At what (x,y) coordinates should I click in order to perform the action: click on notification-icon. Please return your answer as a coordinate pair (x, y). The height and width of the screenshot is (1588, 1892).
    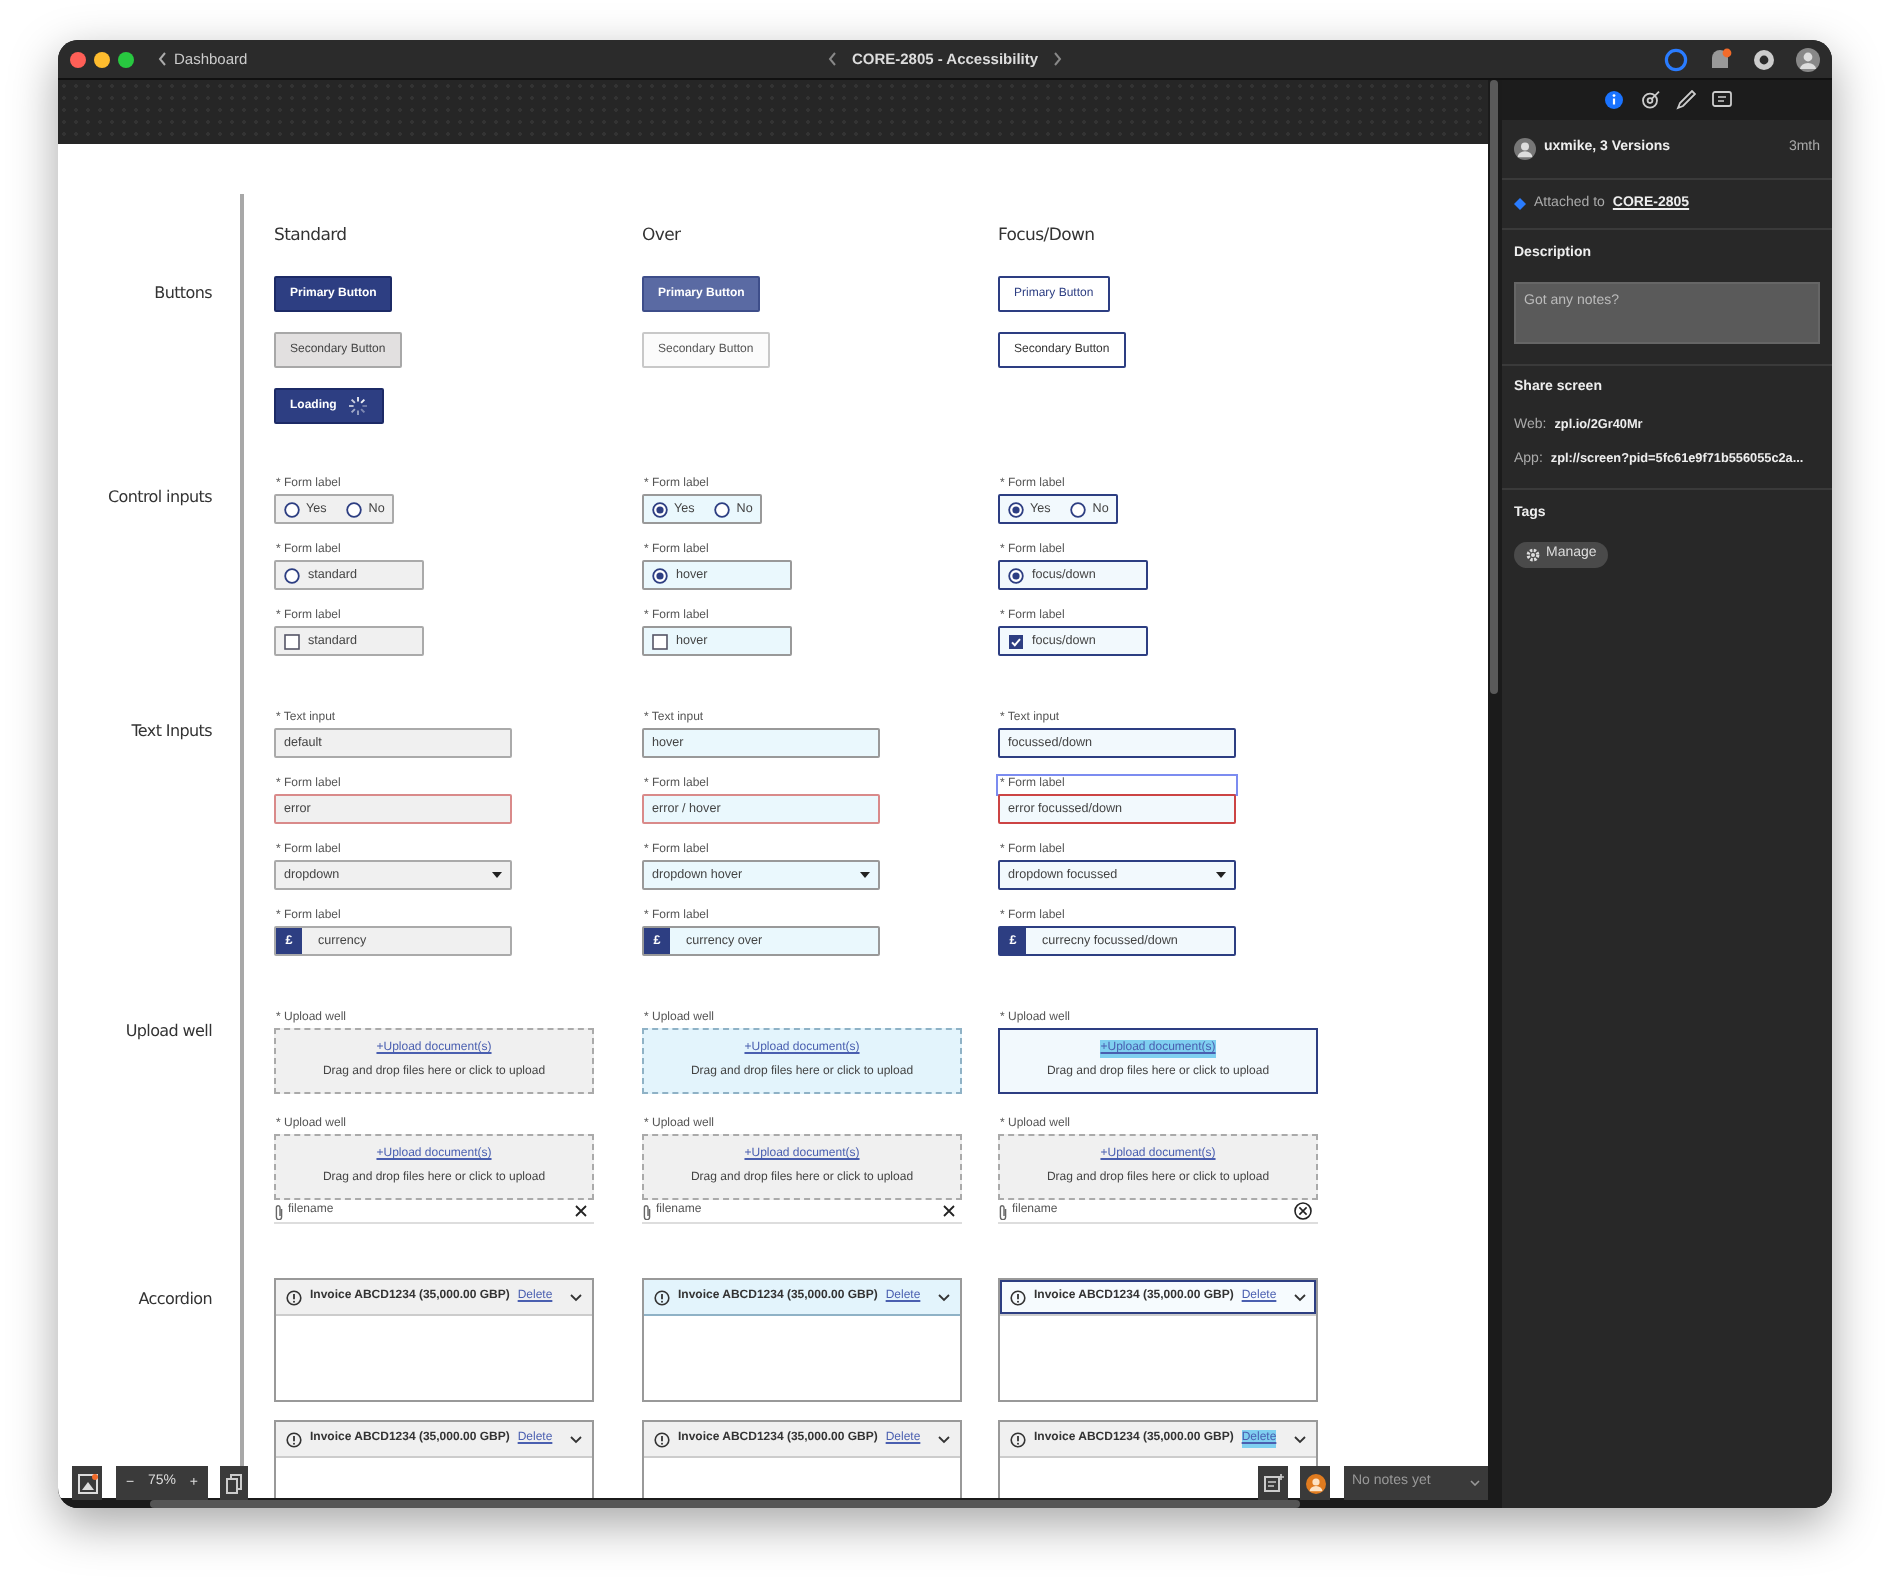
    Looking at the image, I should click on (1720, 59).